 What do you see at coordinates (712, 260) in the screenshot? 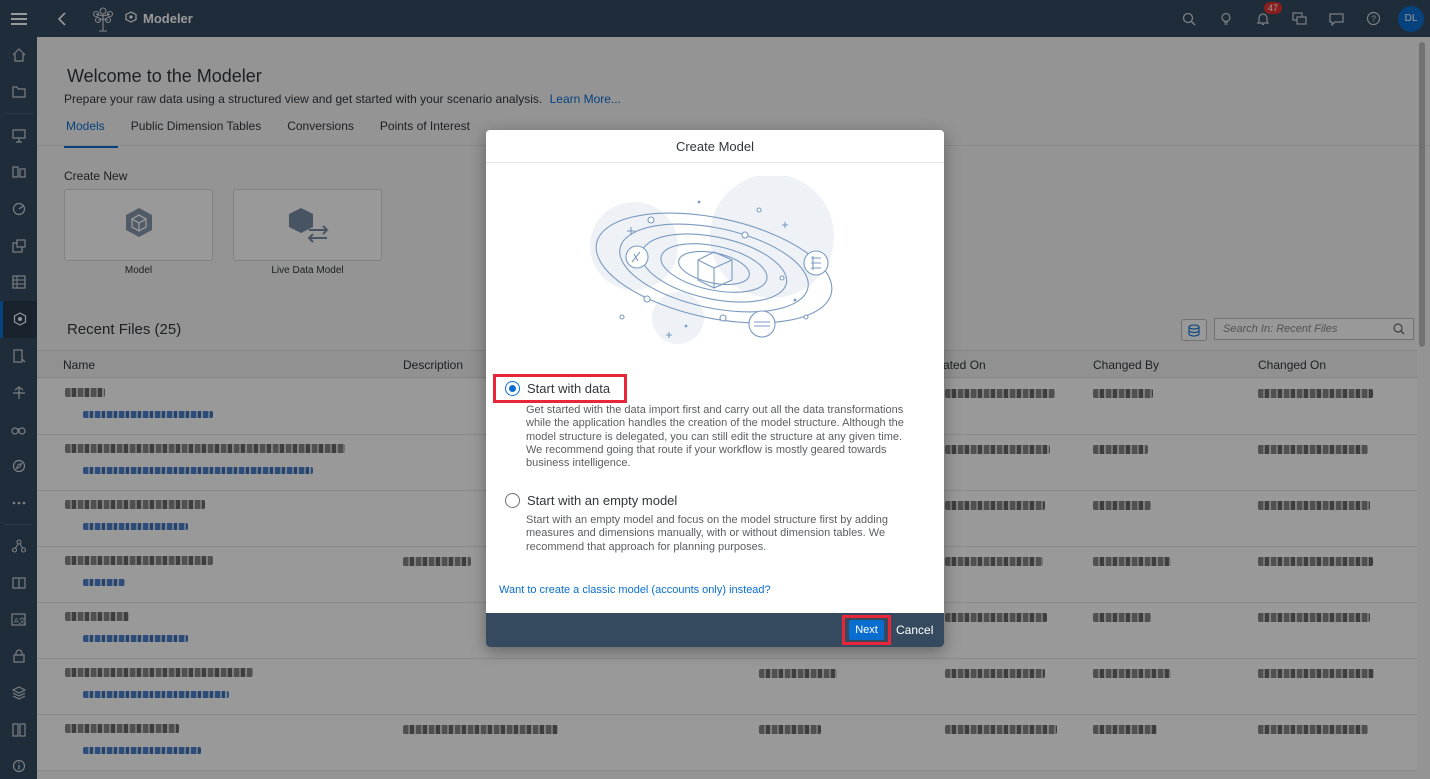
I see `galaxy-illustration` at bounding box center [712, 260].